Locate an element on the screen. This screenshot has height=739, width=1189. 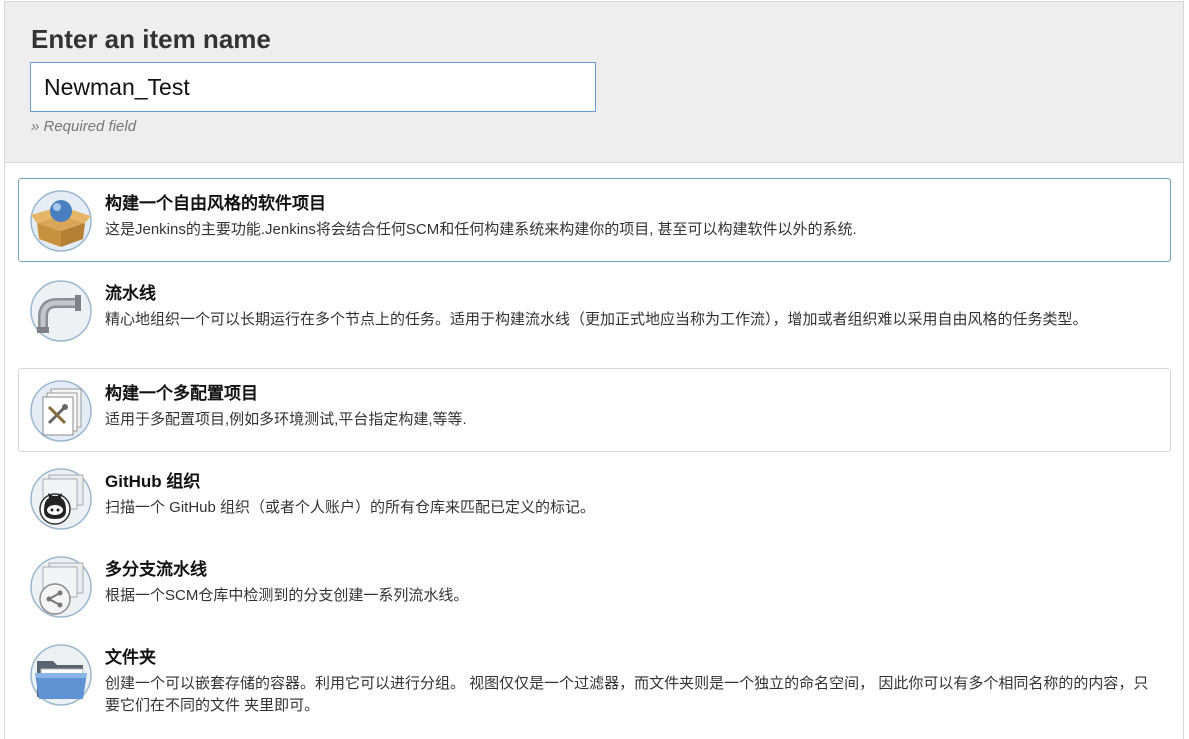
folder-icon is located at coordinates (61, 675).